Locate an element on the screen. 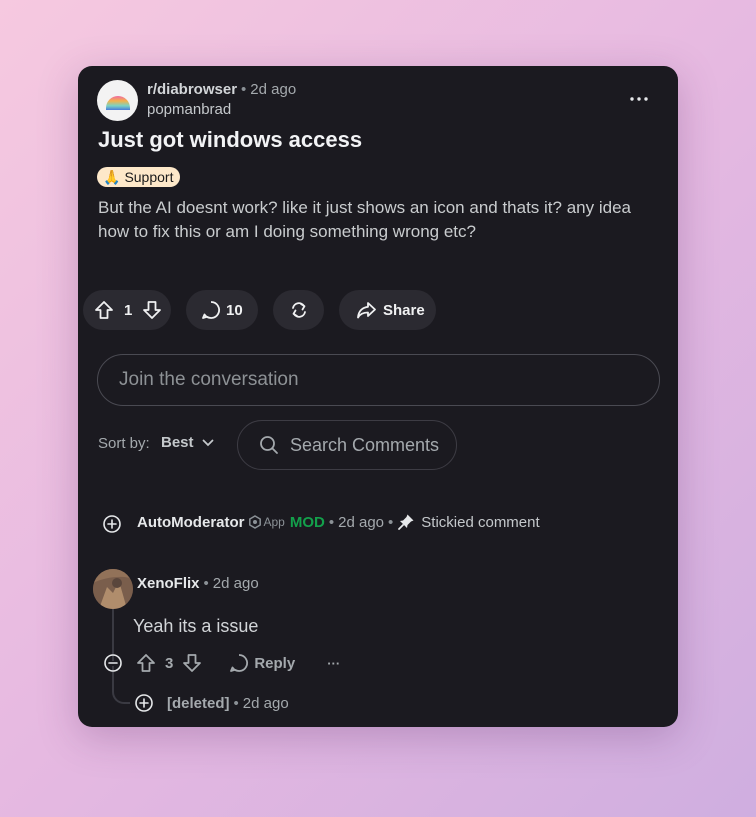  comment-upvote-button is located at coordinates (146, 663).